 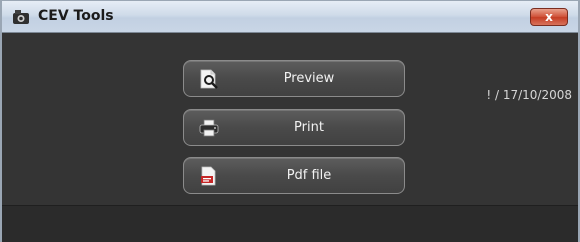 What do you see at coordinates (209, 128) in the screenshot?
I see `printer-icon` at bounding box center [209, 128].